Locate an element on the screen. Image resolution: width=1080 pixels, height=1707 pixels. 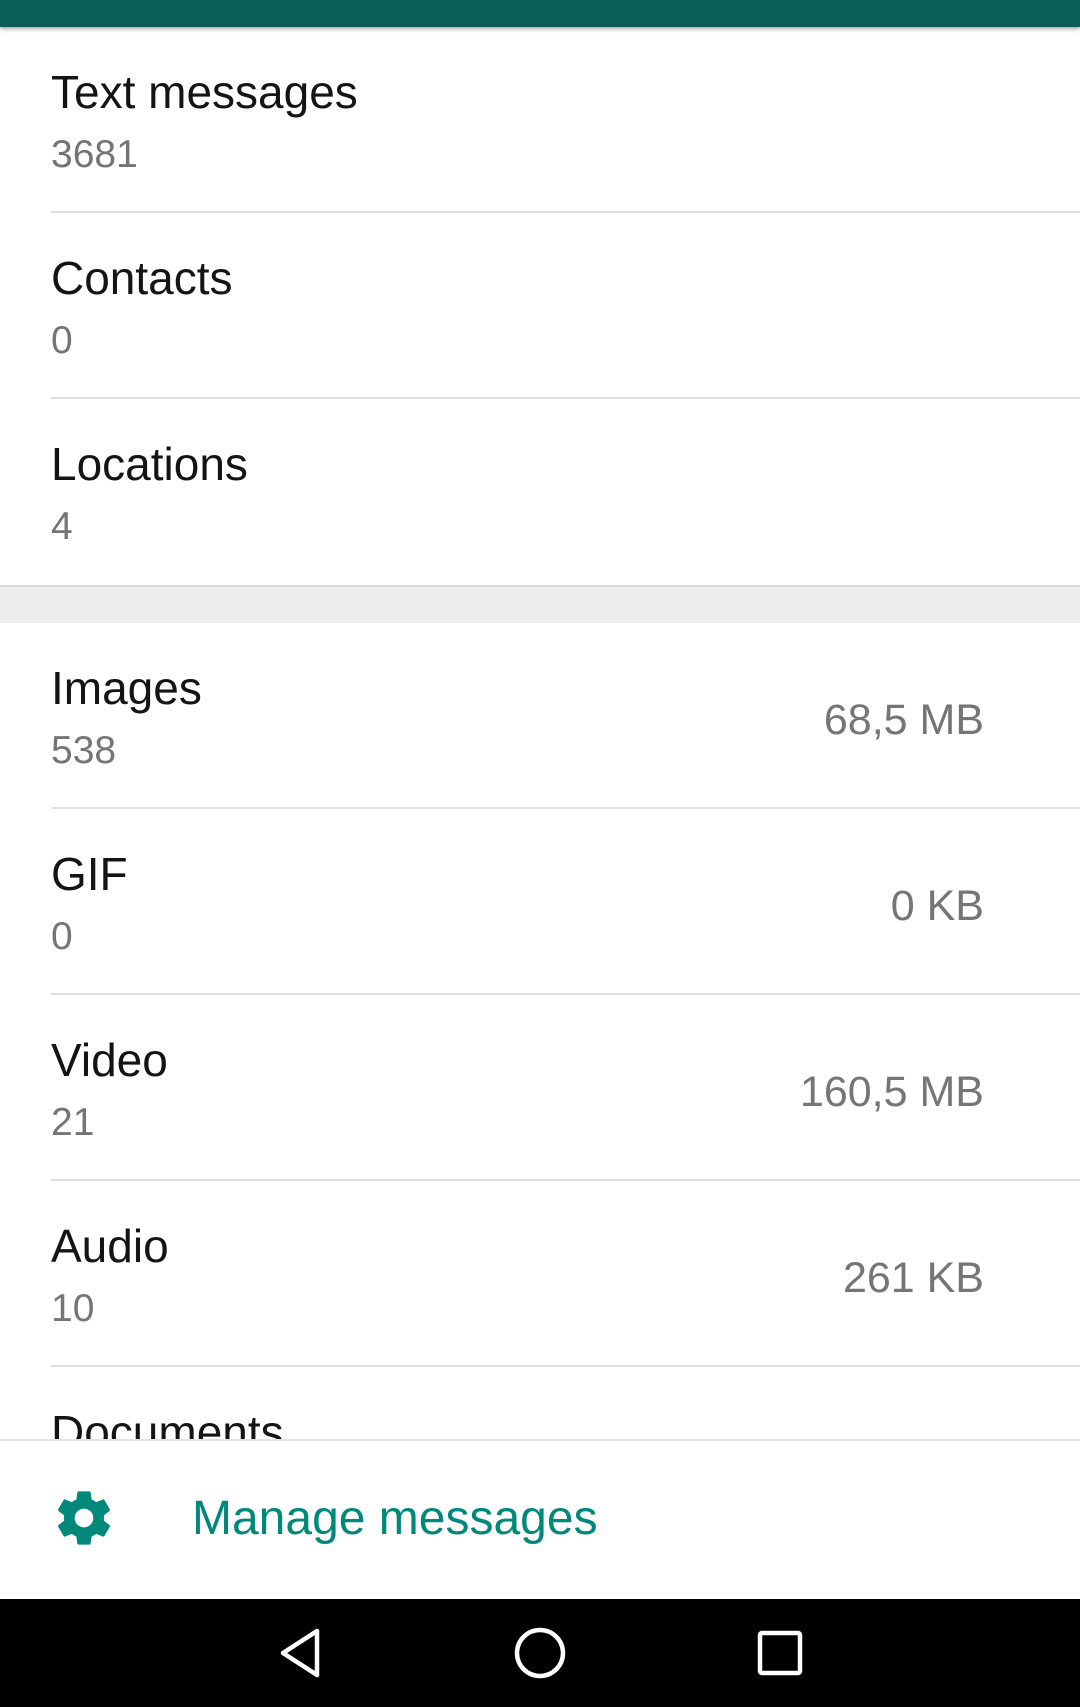
item-title: Documents is located at coordinates (167, 1422).